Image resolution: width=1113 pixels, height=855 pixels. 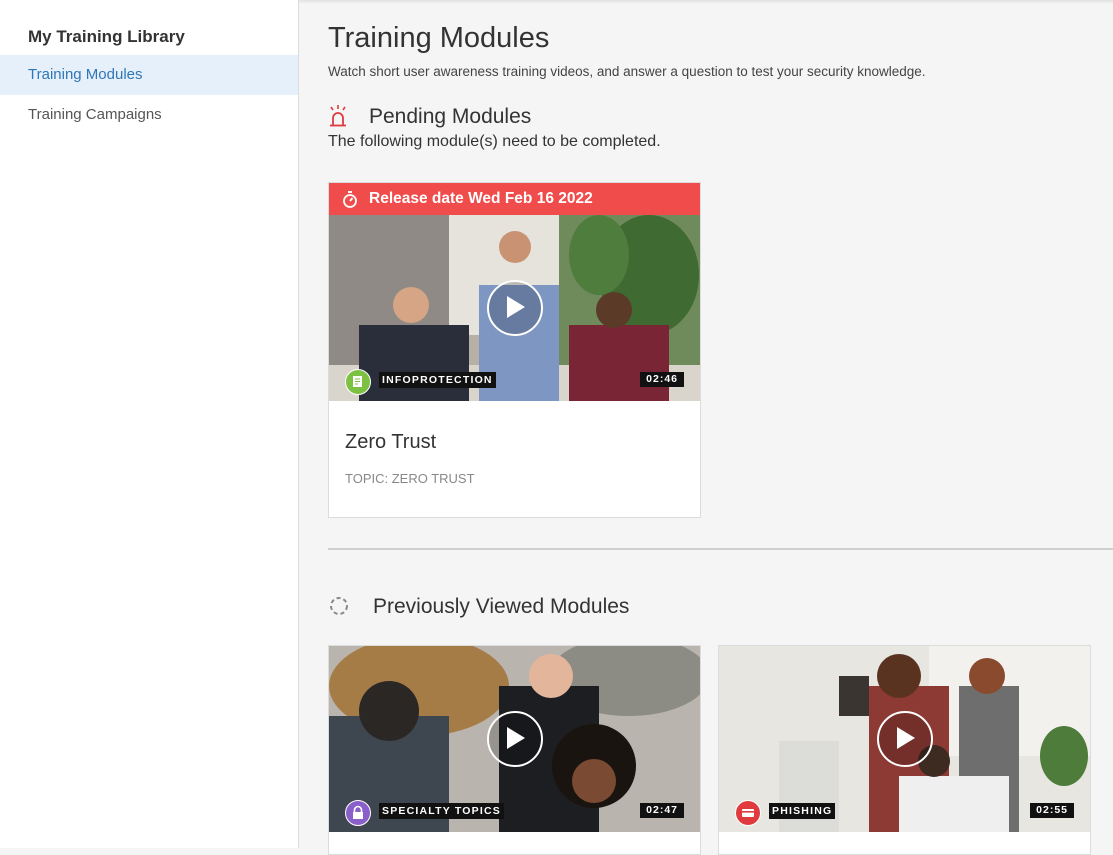 I want to click on stopwatch-icon, so click(x=350, y=199).